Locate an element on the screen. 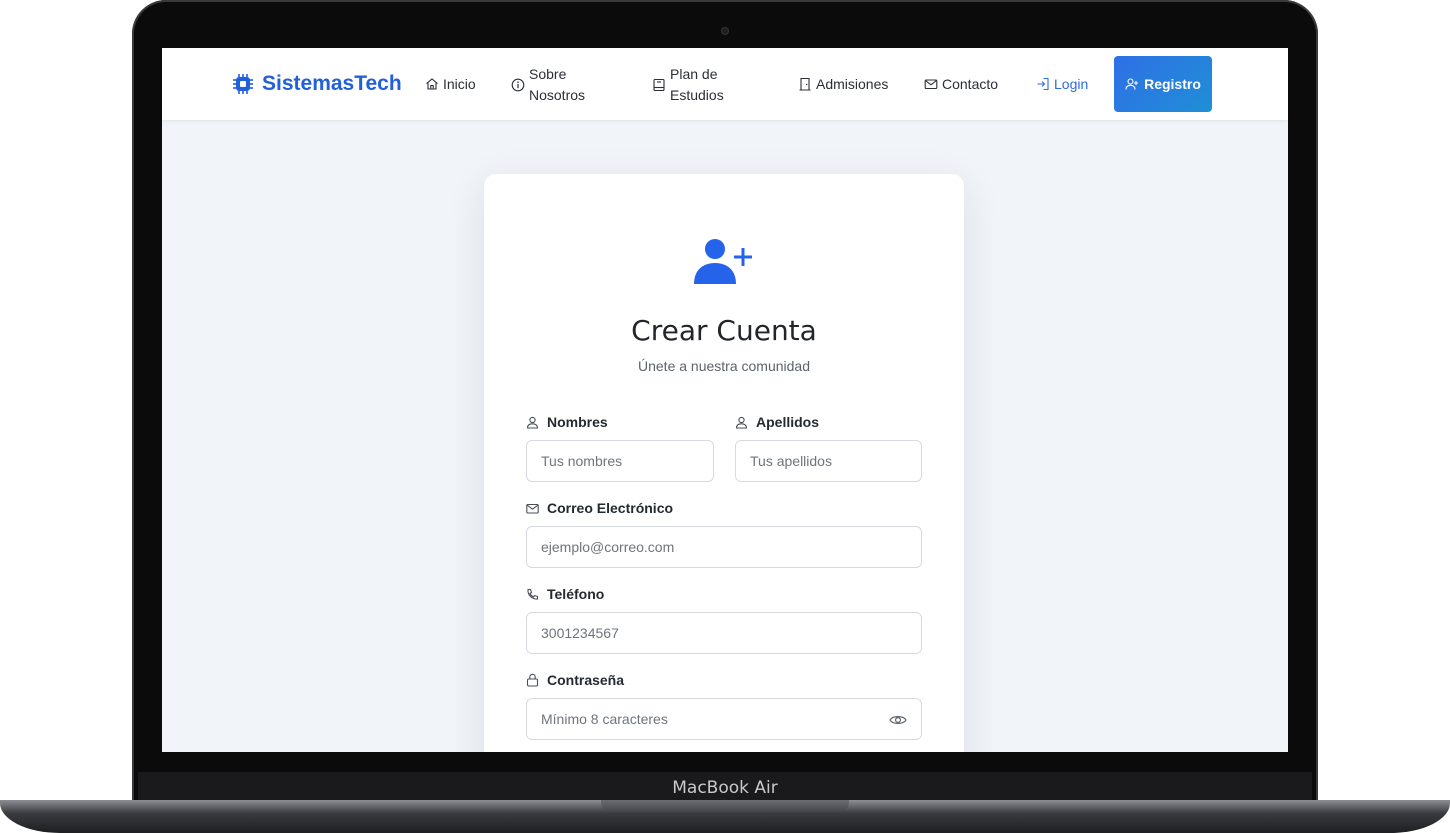 This screenshot has height=833, width=1450. nav-inicio: Inicio is located at coordinates (450, 84).